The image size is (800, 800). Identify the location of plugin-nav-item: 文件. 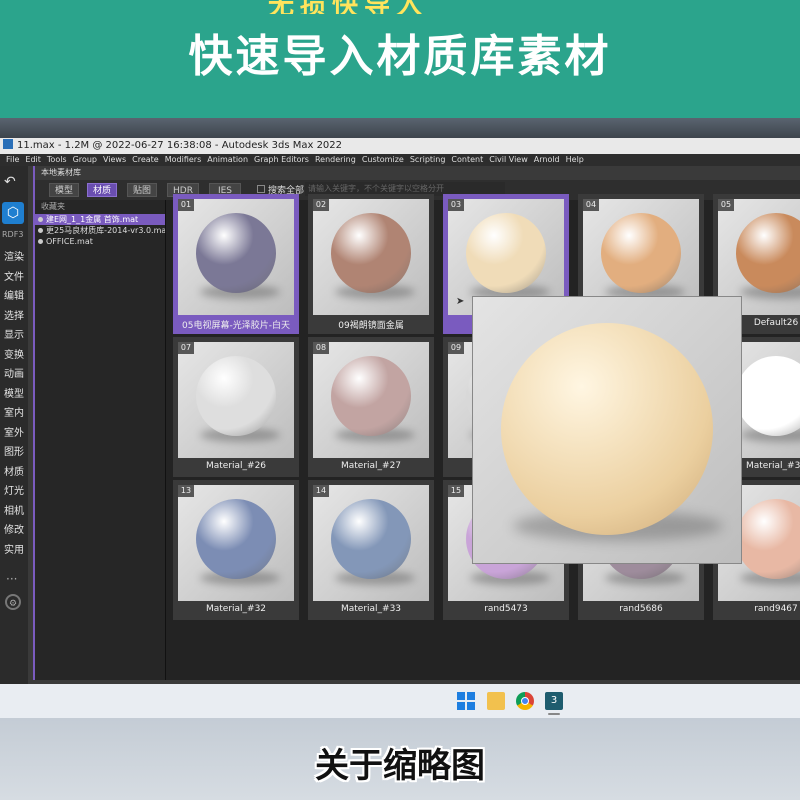
(14, 278).